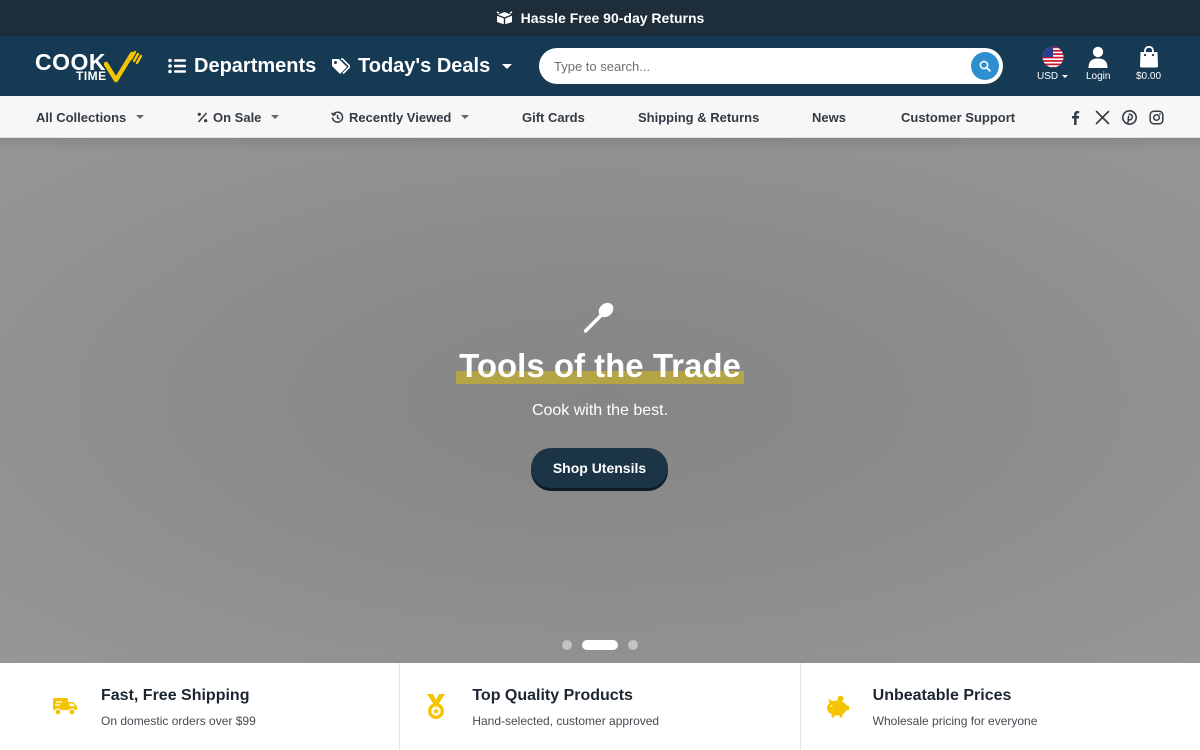 The height and width of the screenshot is (750, 1200). Describe the element at coordinates (600, 410) in the screenshot. I see `hero-subtitle: Cook with the best.` at that location.